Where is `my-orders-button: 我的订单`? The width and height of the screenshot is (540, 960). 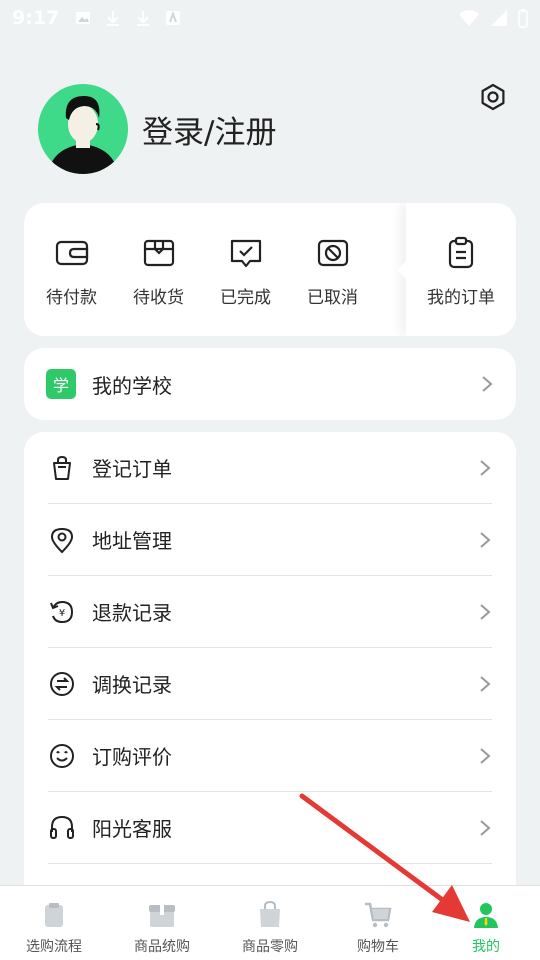
my-orders-button: 我的订单 is located at coordinates (456, 269).